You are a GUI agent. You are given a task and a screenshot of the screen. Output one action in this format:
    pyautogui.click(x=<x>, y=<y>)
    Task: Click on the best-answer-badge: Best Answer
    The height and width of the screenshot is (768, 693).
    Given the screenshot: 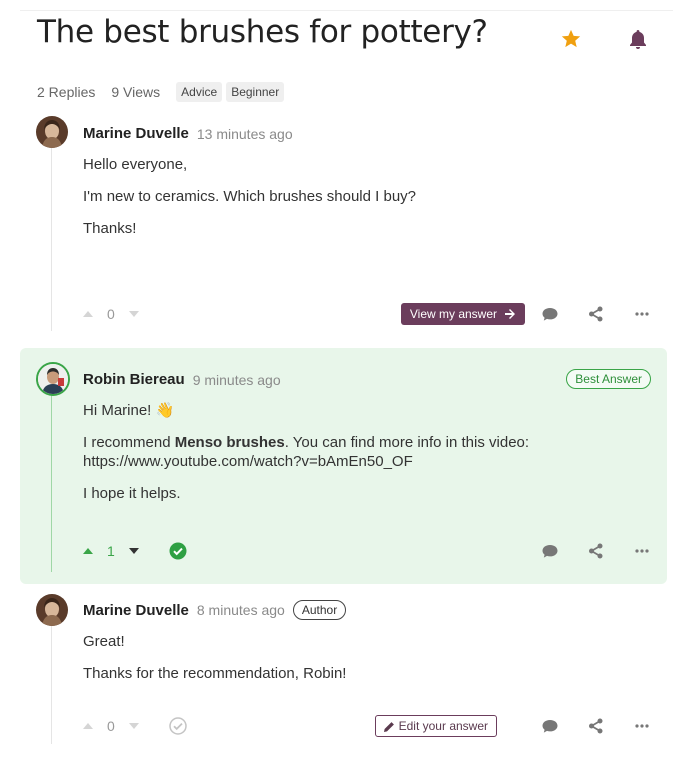 What is the action you would take?
    pyautogui.click(x=608, y=379)
    